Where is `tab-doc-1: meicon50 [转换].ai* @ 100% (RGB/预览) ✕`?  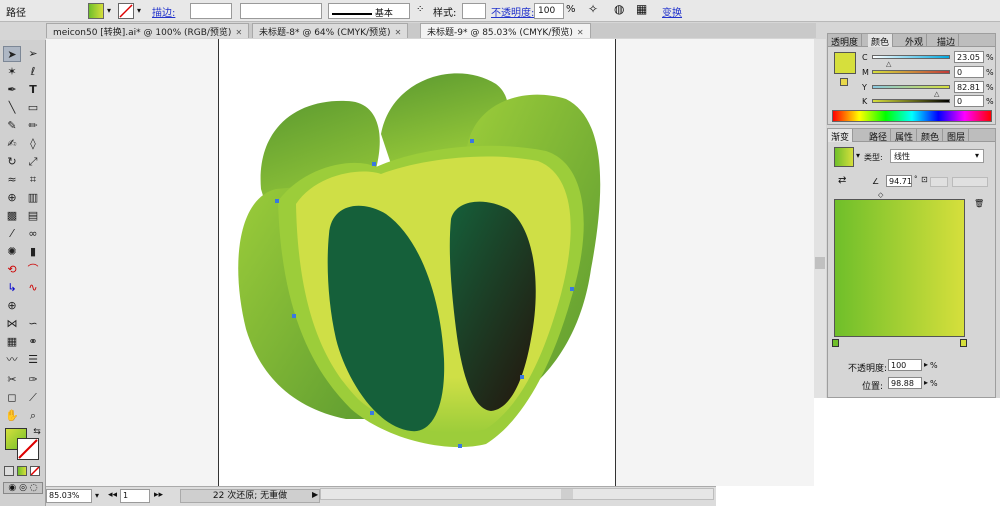
tab-doc-1: meicon50 [转换].ai* @ 100% (RGB/预览) ✕ is located at coordinates (148, 30).